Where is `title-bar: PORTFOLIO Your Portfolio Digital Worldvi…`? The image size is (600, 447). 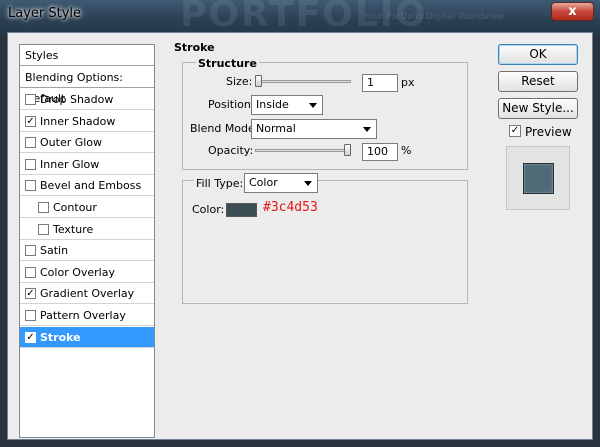
title-bar: PORTFOLIO Your Portfolio Digital Worldvi… is located at coordinates (300, 17).